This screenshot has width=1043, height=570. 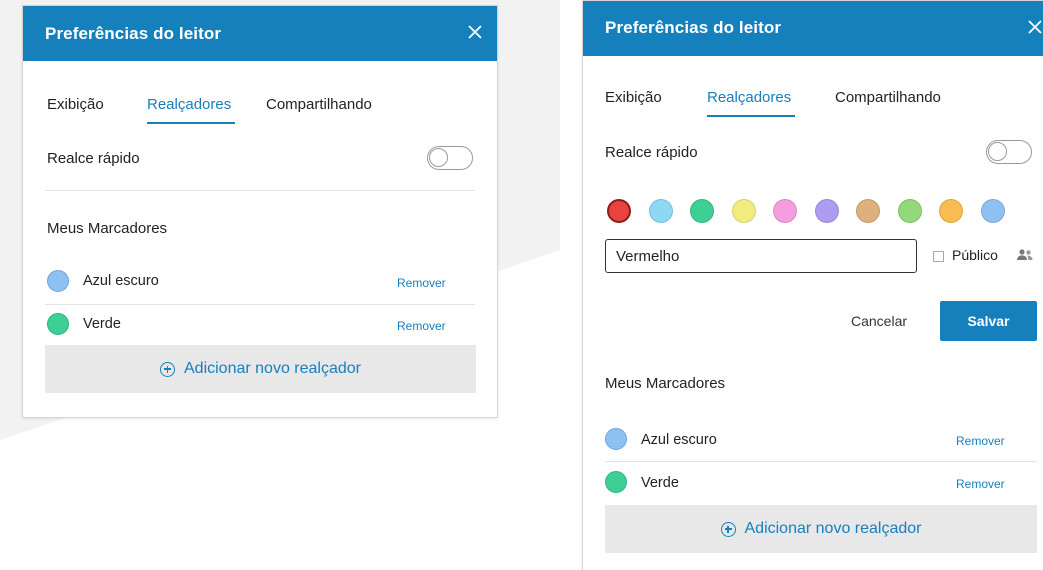 What do you see at coordinates (992, 211) in the screenshot?
I see `color-swatch-blue` at bounding box center [992, 211].